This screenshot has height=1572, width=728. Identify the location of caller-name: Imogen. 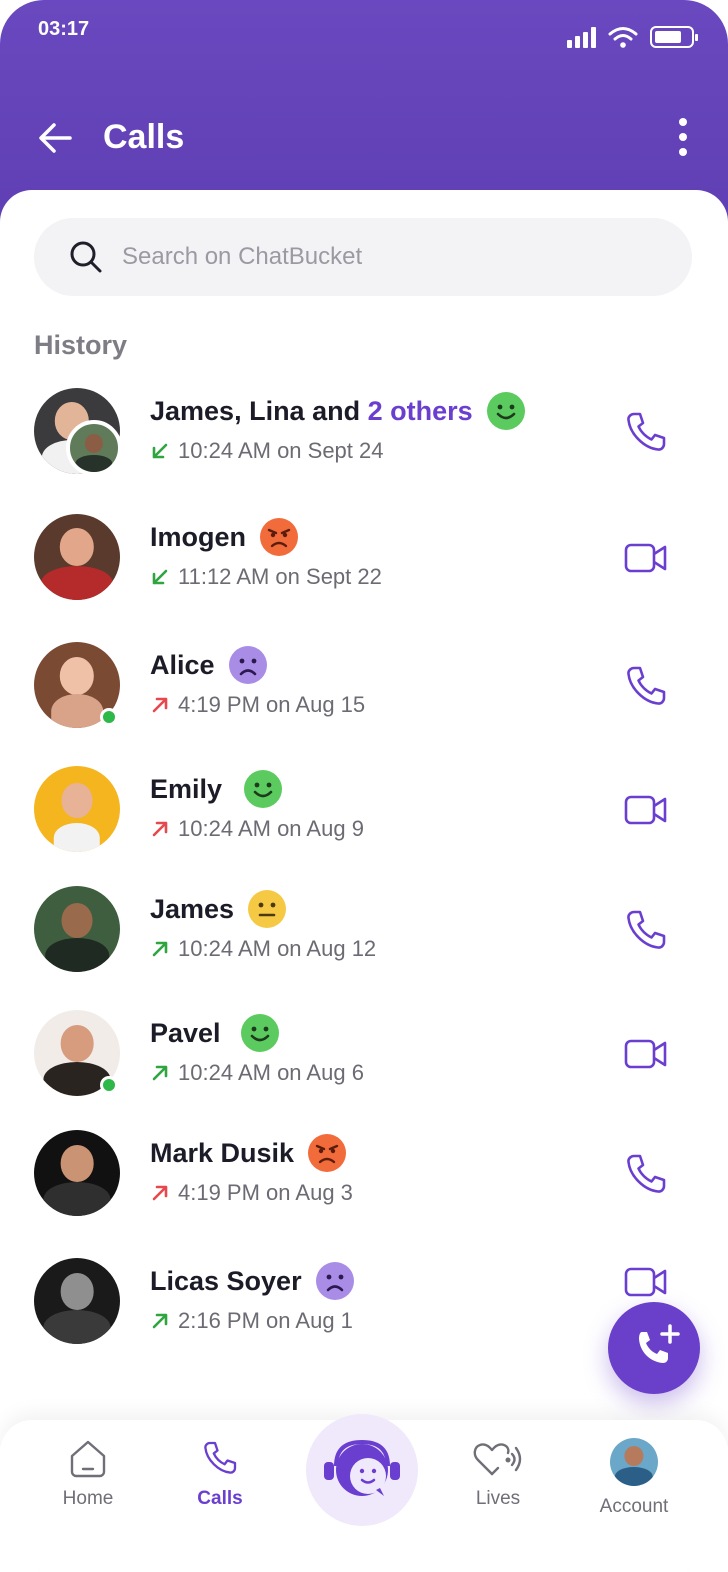
(198, 536).